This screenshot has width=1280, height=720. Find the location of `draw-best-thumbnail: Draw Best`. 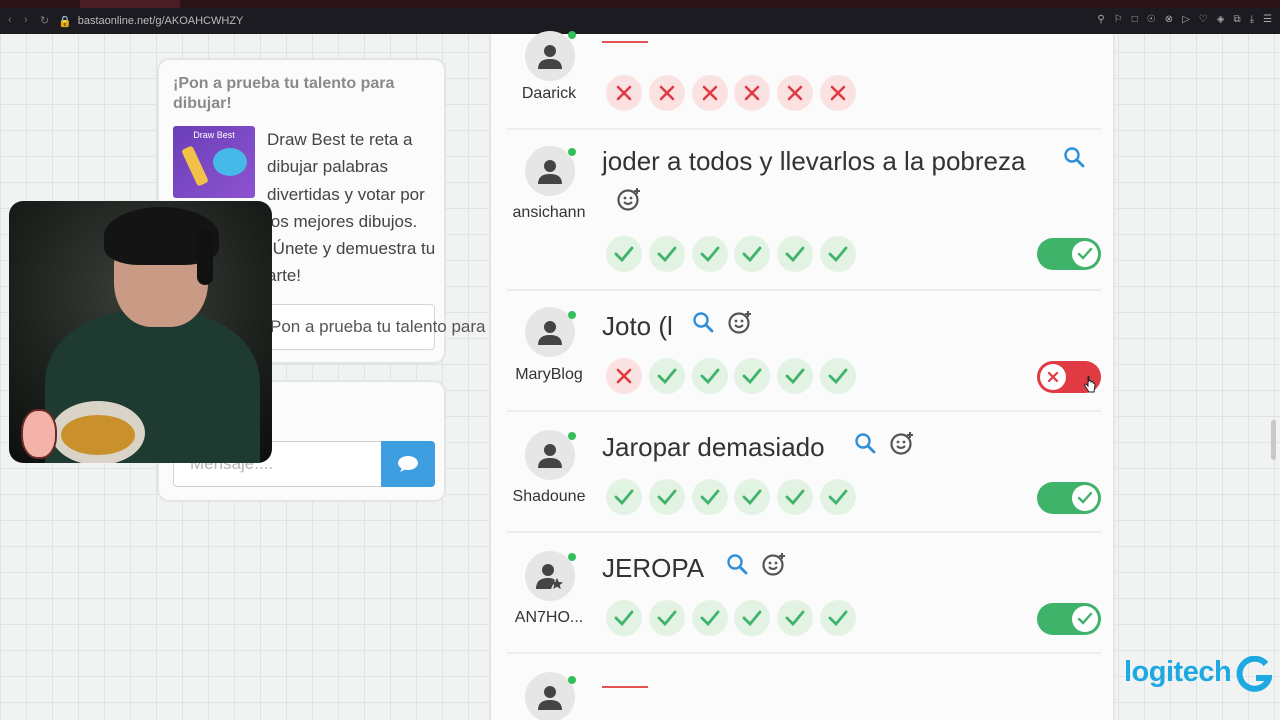

draw-best-thumbnail: Draw Best is located at coordinates (214, 162).